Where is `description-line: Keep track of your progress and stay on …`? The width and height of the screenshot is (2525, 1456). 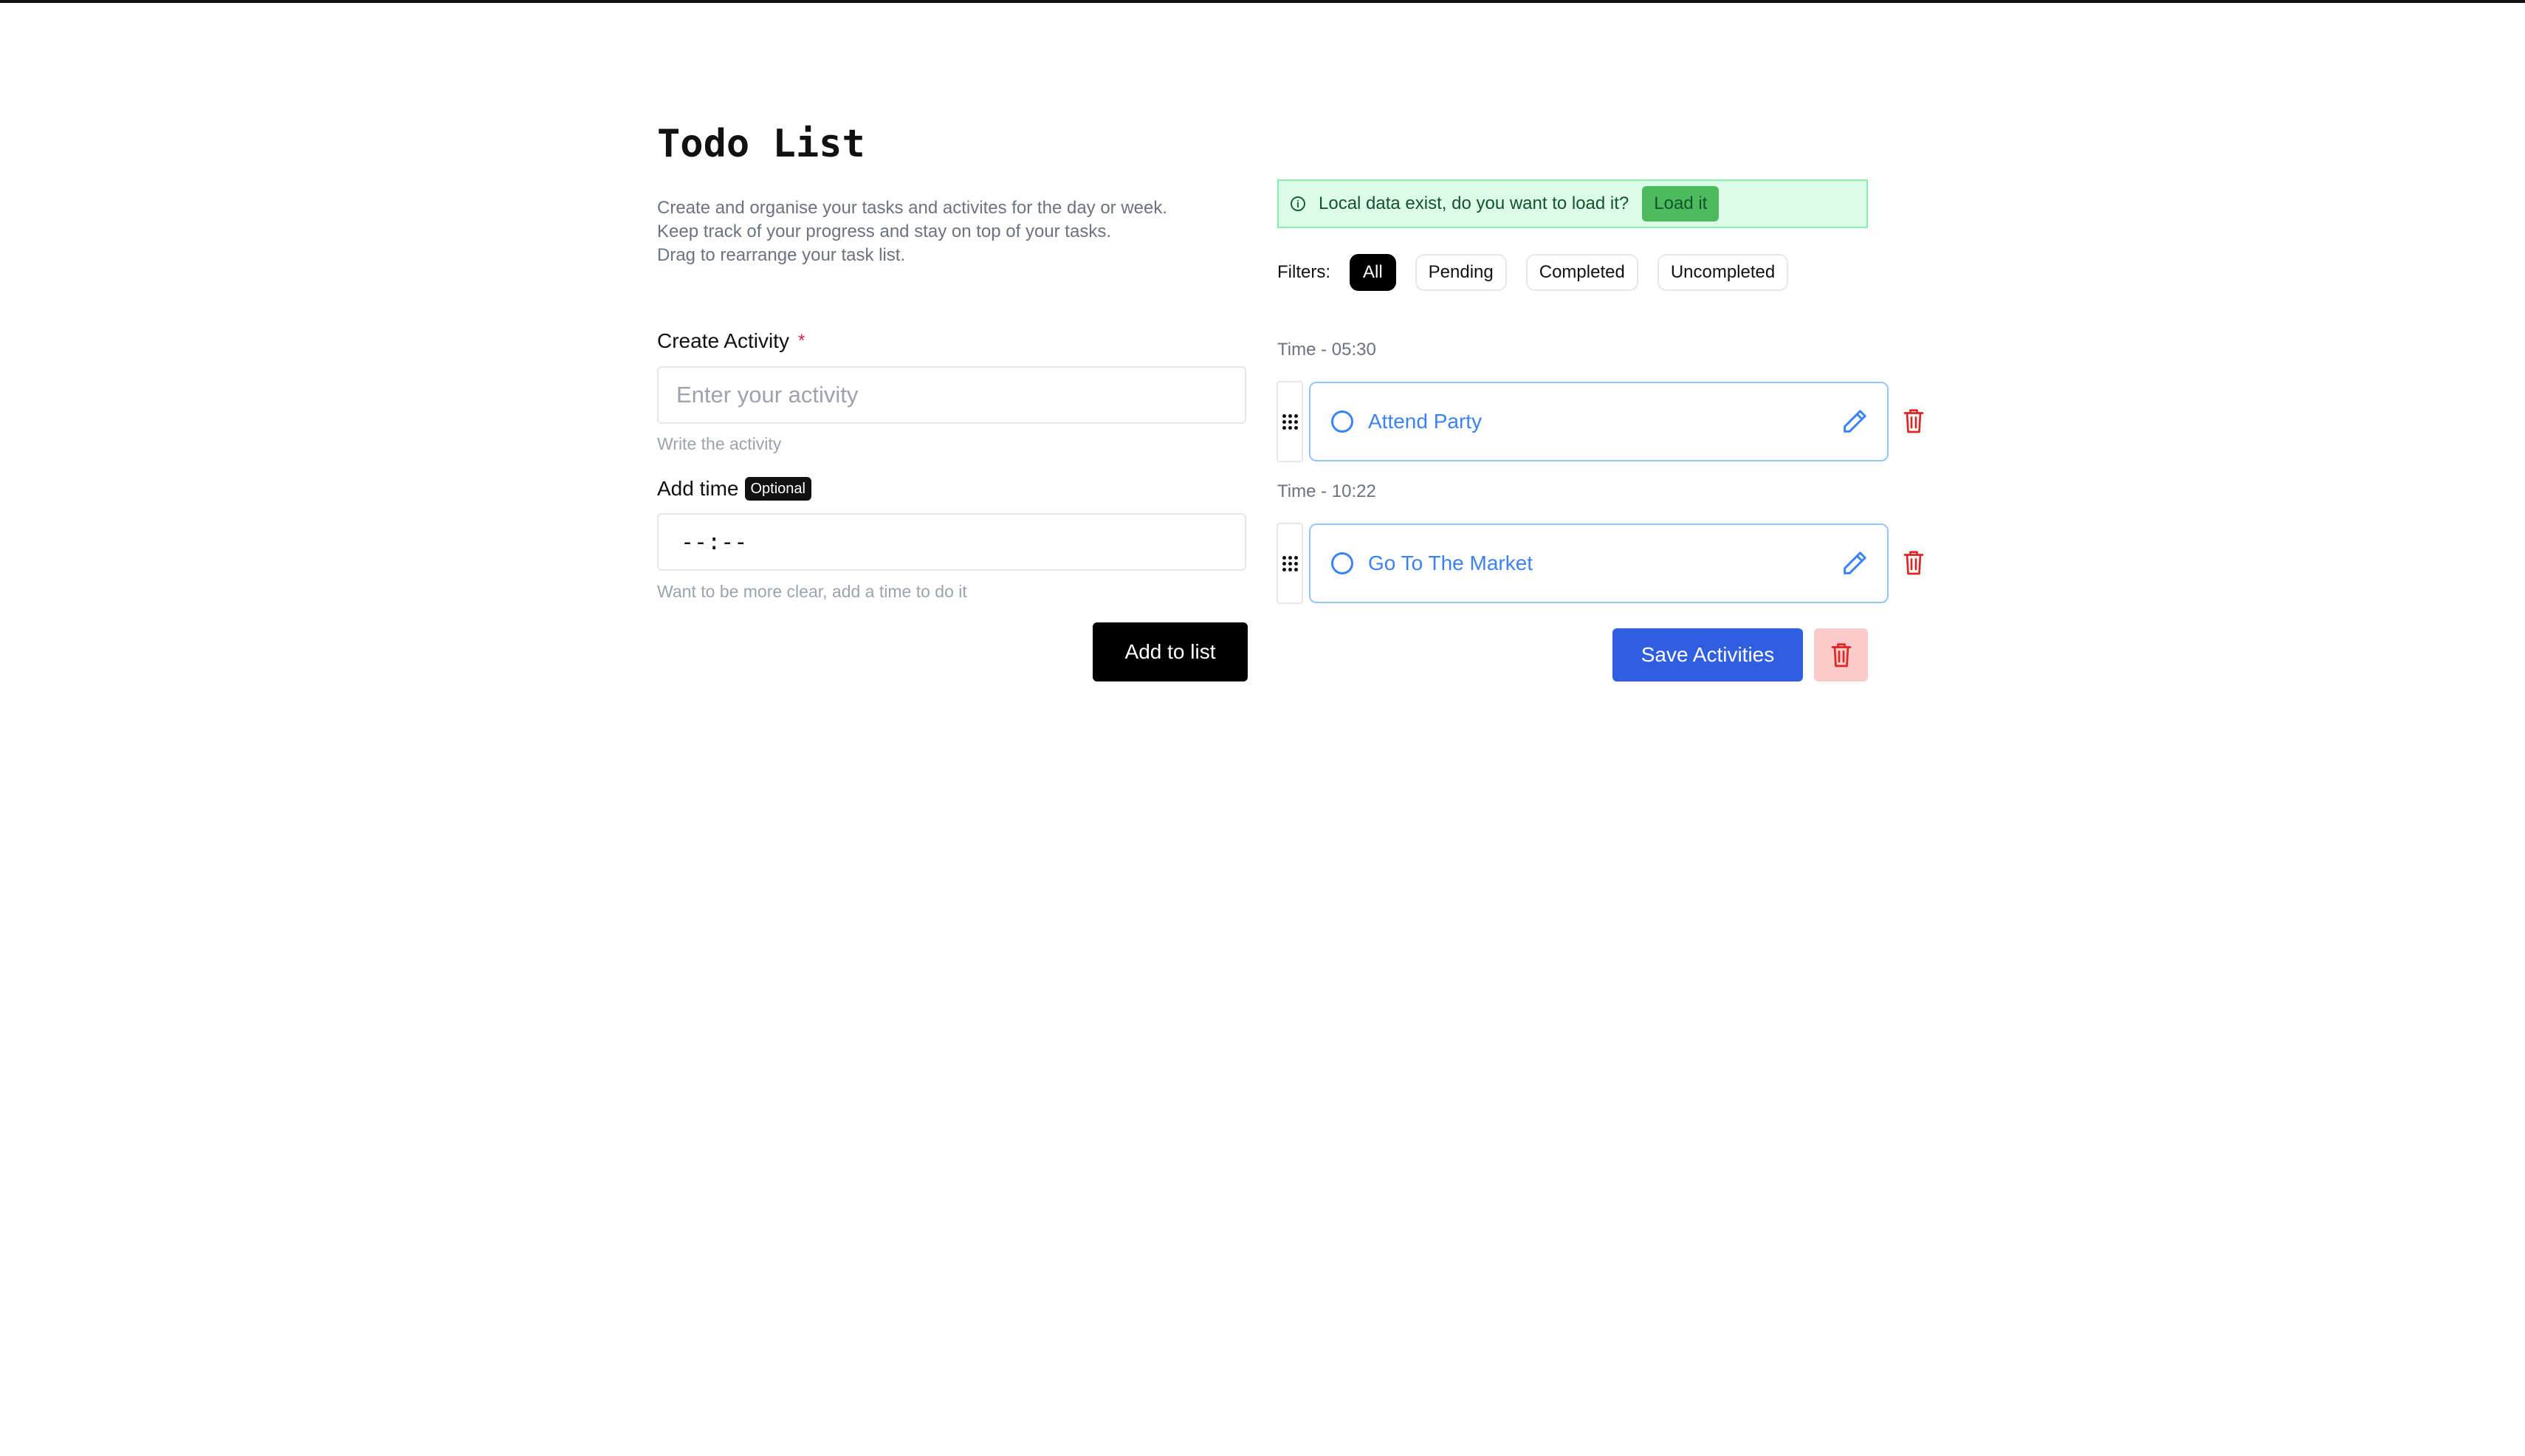 description-line: Keep track of your progress and stay on … is located at coordinates (884, 232).